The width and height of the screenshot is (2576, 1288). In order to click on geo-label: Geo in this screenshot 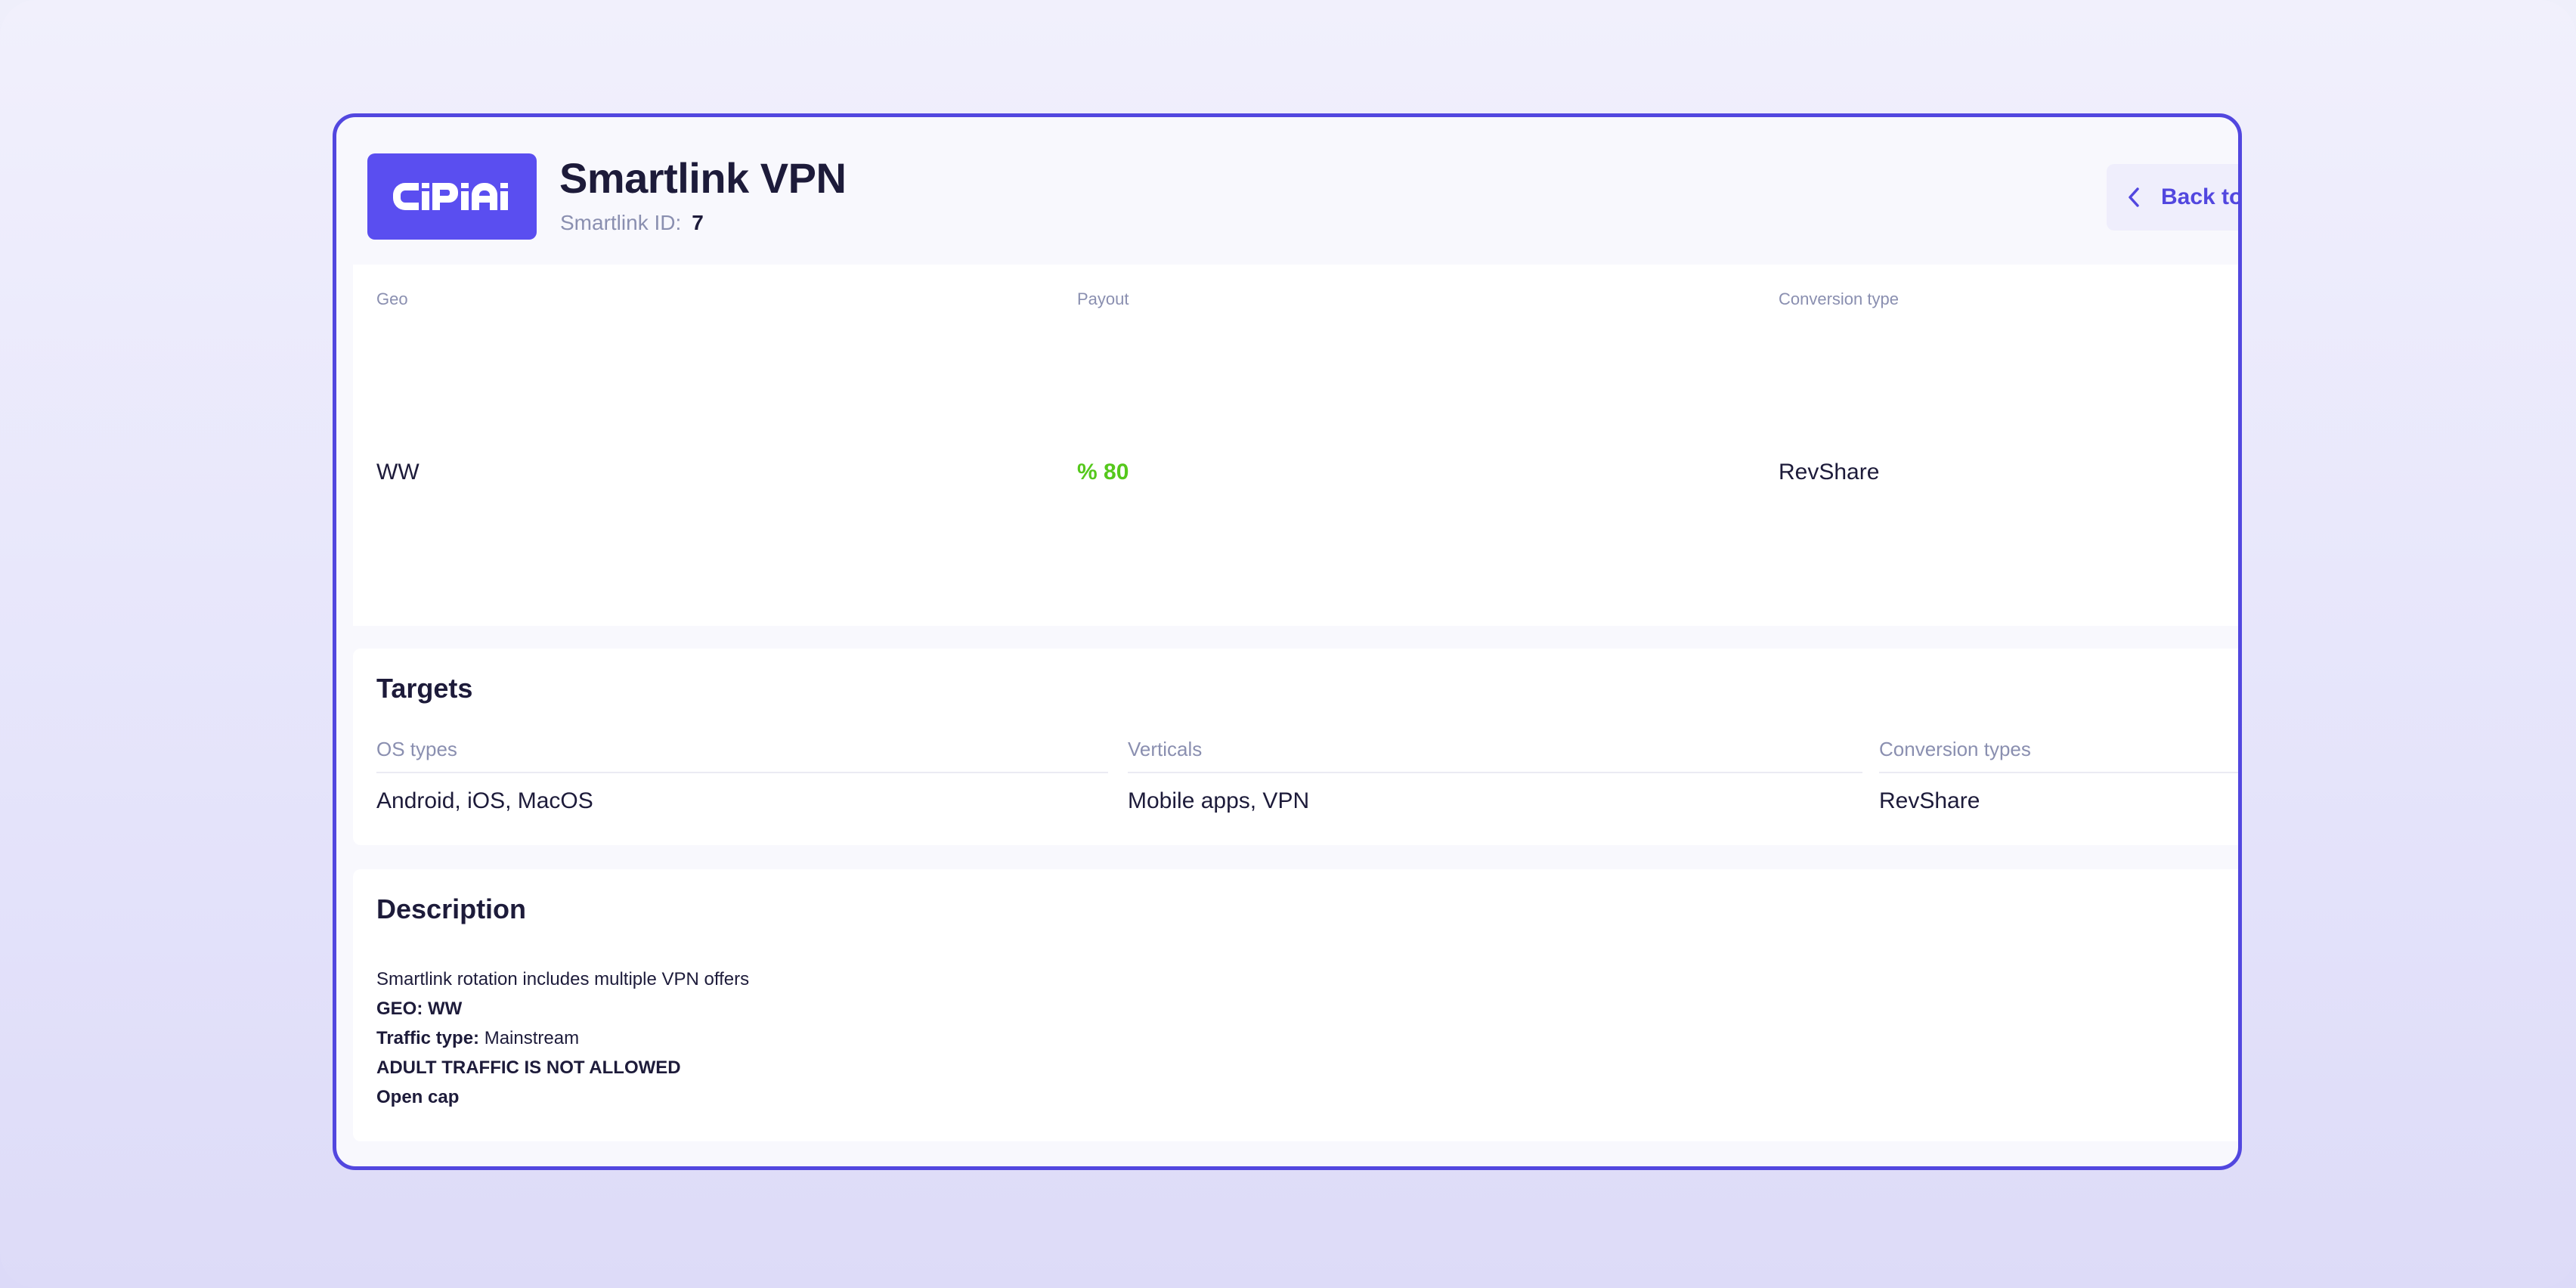, I will do `click(392, 298)`.